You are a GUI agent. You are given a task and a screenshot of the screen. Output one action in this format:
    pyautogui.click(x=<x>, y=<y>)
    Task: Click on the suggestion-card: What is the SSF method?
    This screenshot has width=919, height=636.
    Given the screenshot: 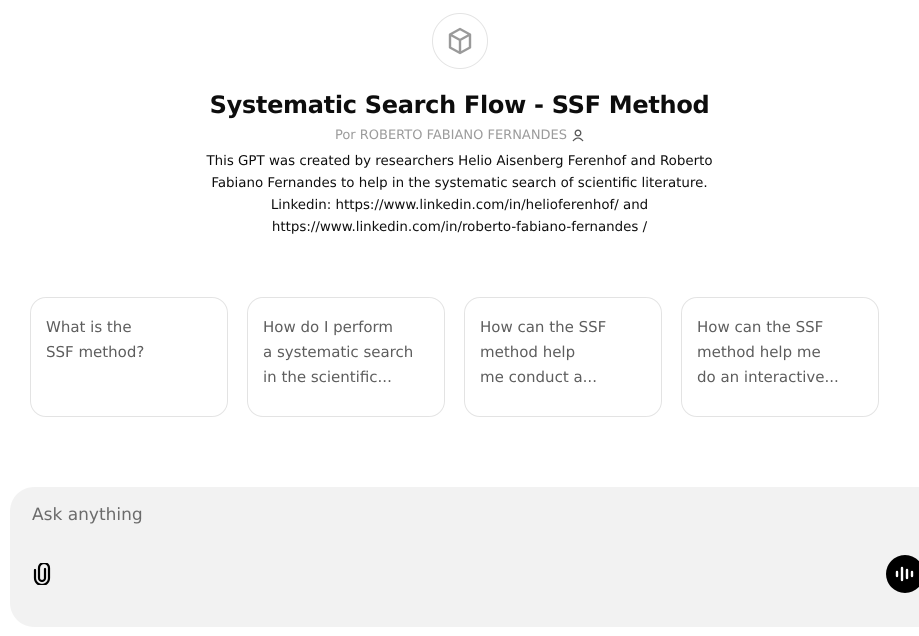 What is the action you would take?
    pyautogui.click(x=129, y=357)
    